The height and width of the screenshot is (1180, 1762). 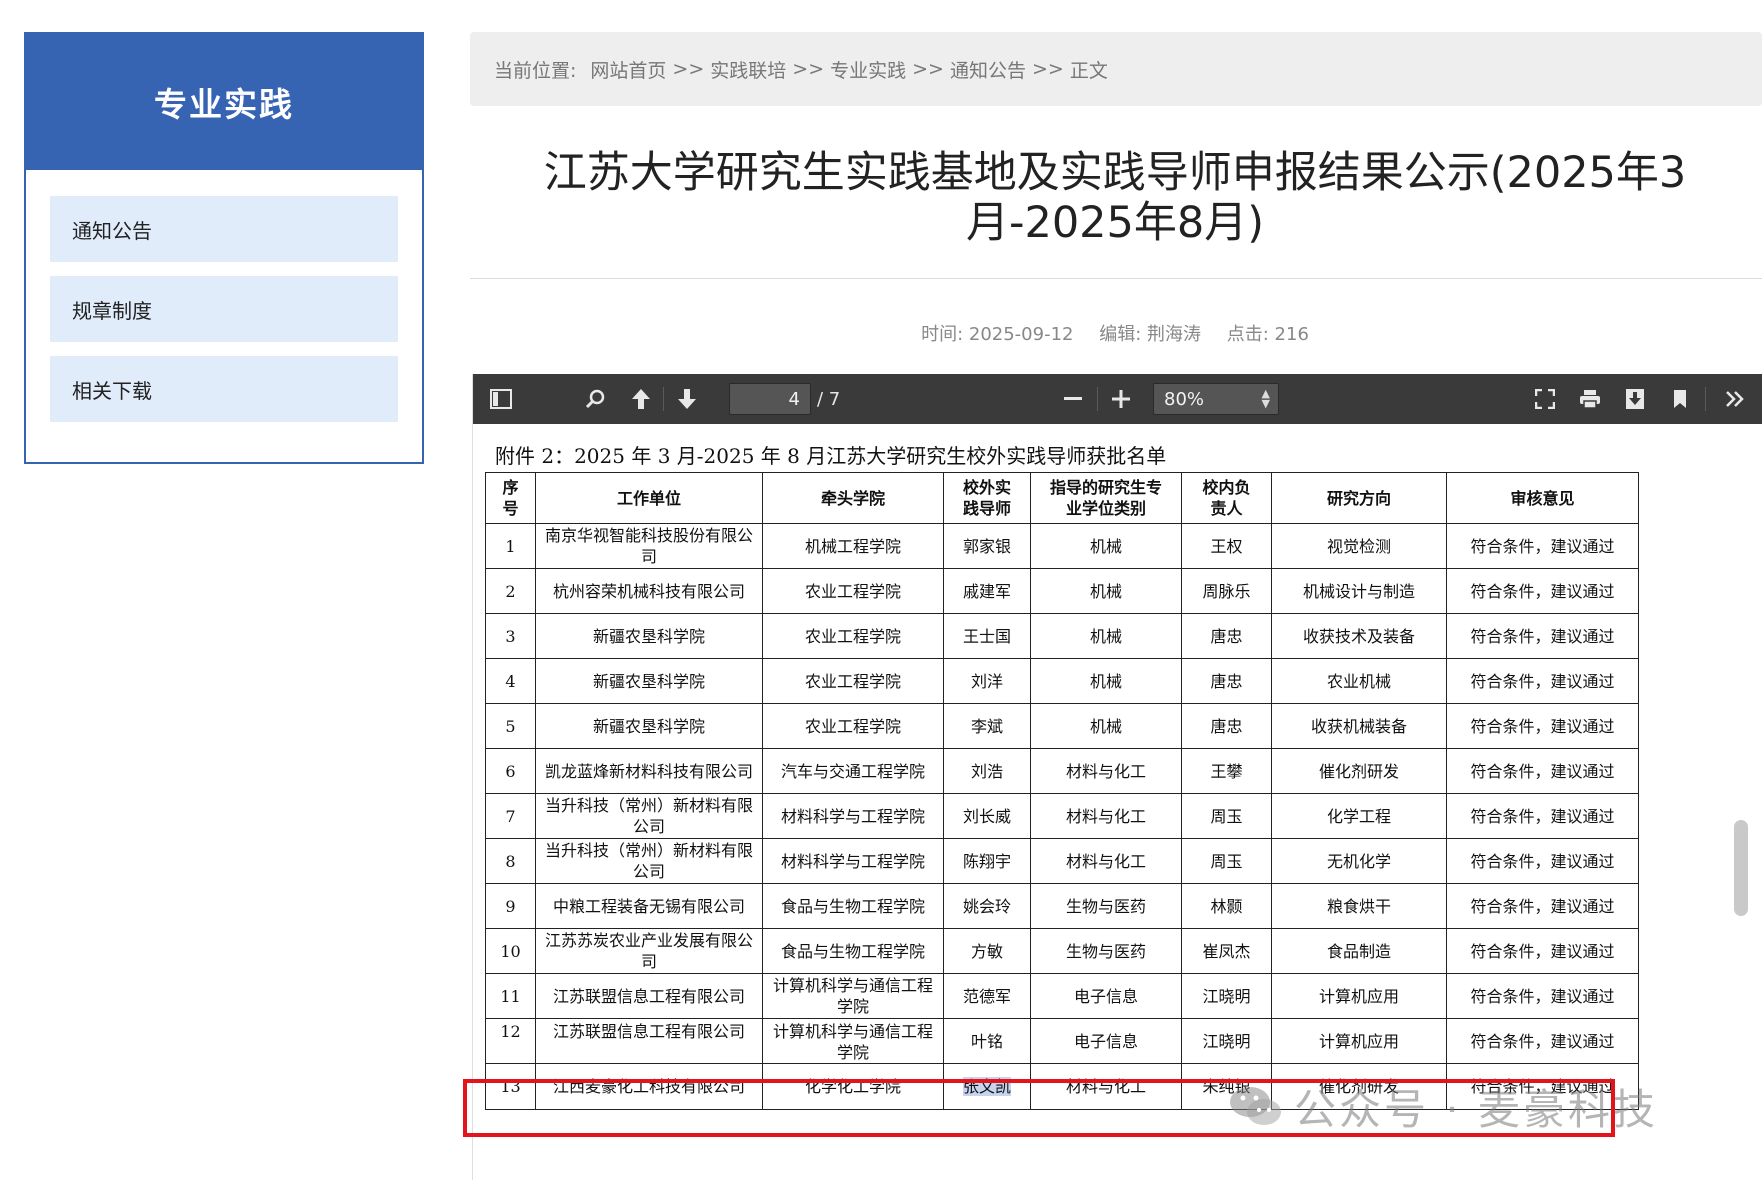 What do you see at coordinates (987, 726) in the screenshot?
I see `table-cell: 李斌` at bounding box center [987, 726].